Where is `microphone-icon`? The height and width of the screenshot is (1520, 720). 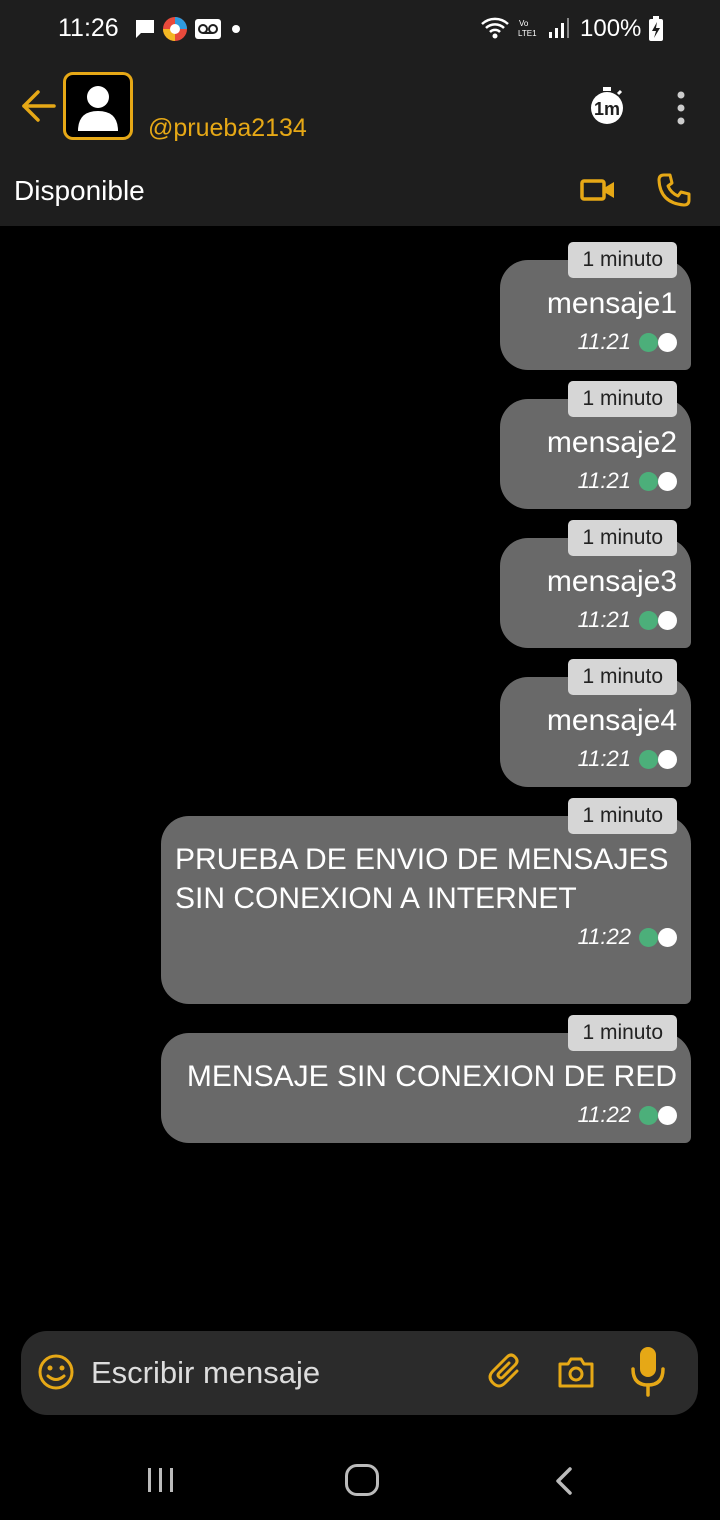
microphone-icon is located at coordinates (648, 1371).